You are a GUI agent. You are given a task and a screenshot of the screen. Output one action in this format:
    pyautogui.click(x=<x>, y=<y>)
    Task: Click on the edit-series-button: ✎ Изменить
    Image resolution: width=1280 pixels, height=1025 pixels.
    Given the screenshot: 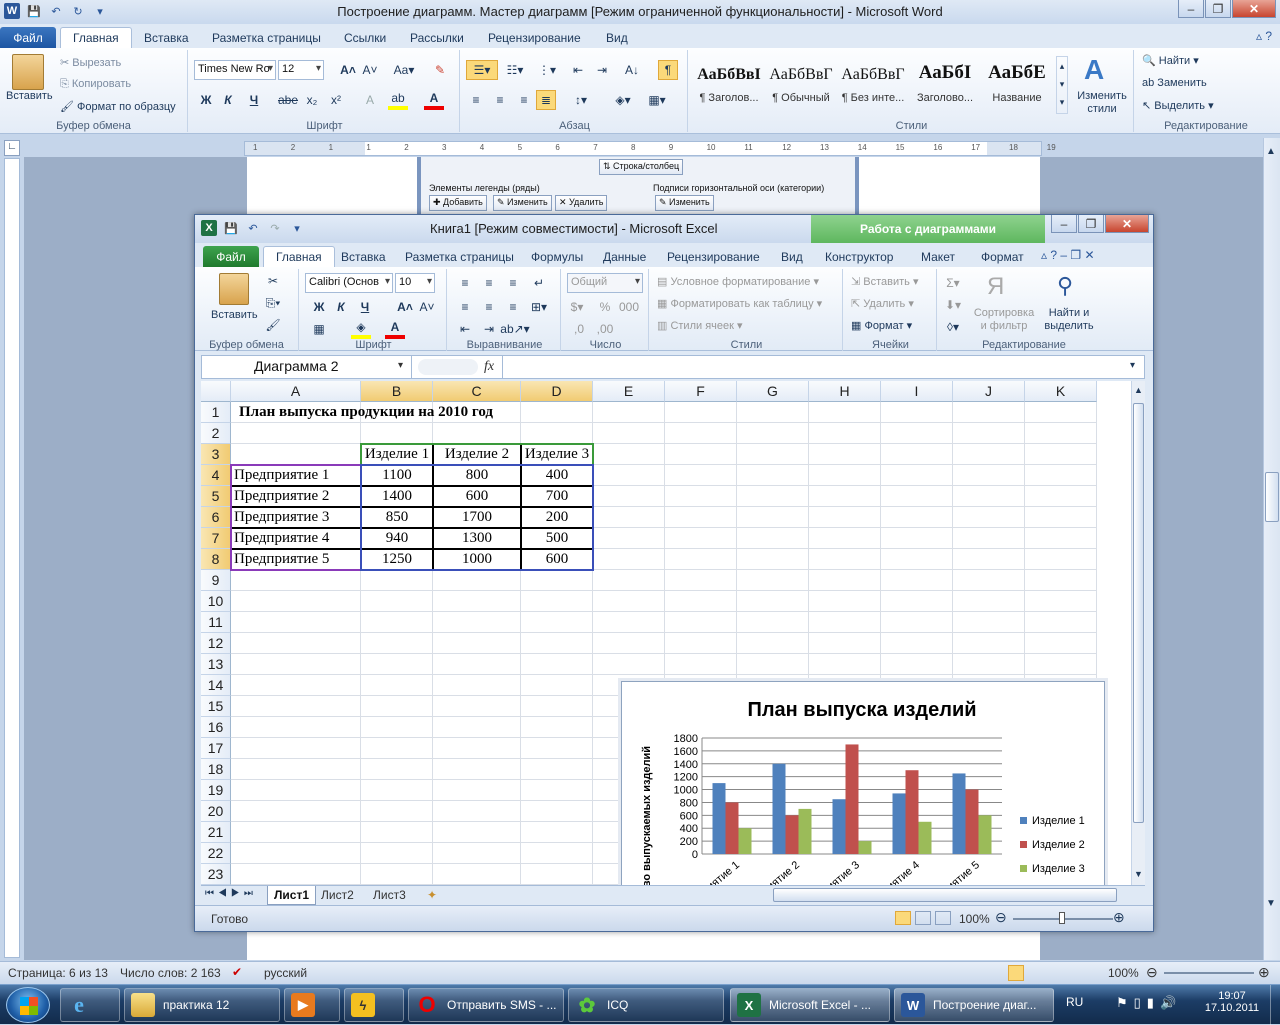 What is the action you would take?
    pyautogui.click(x=522, y=203)
    